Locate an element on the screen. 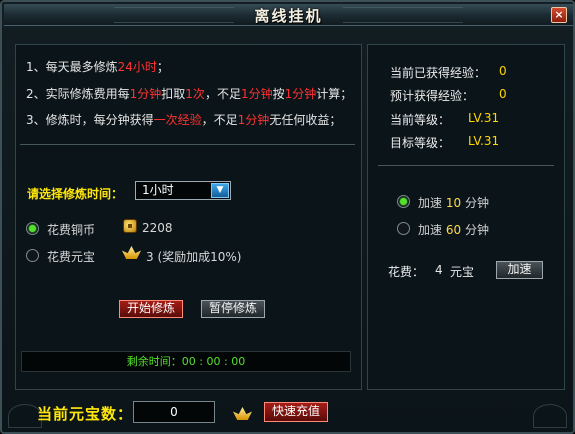  rule-3-suffix: 无任何收益； is located at coordinates (305, 120).